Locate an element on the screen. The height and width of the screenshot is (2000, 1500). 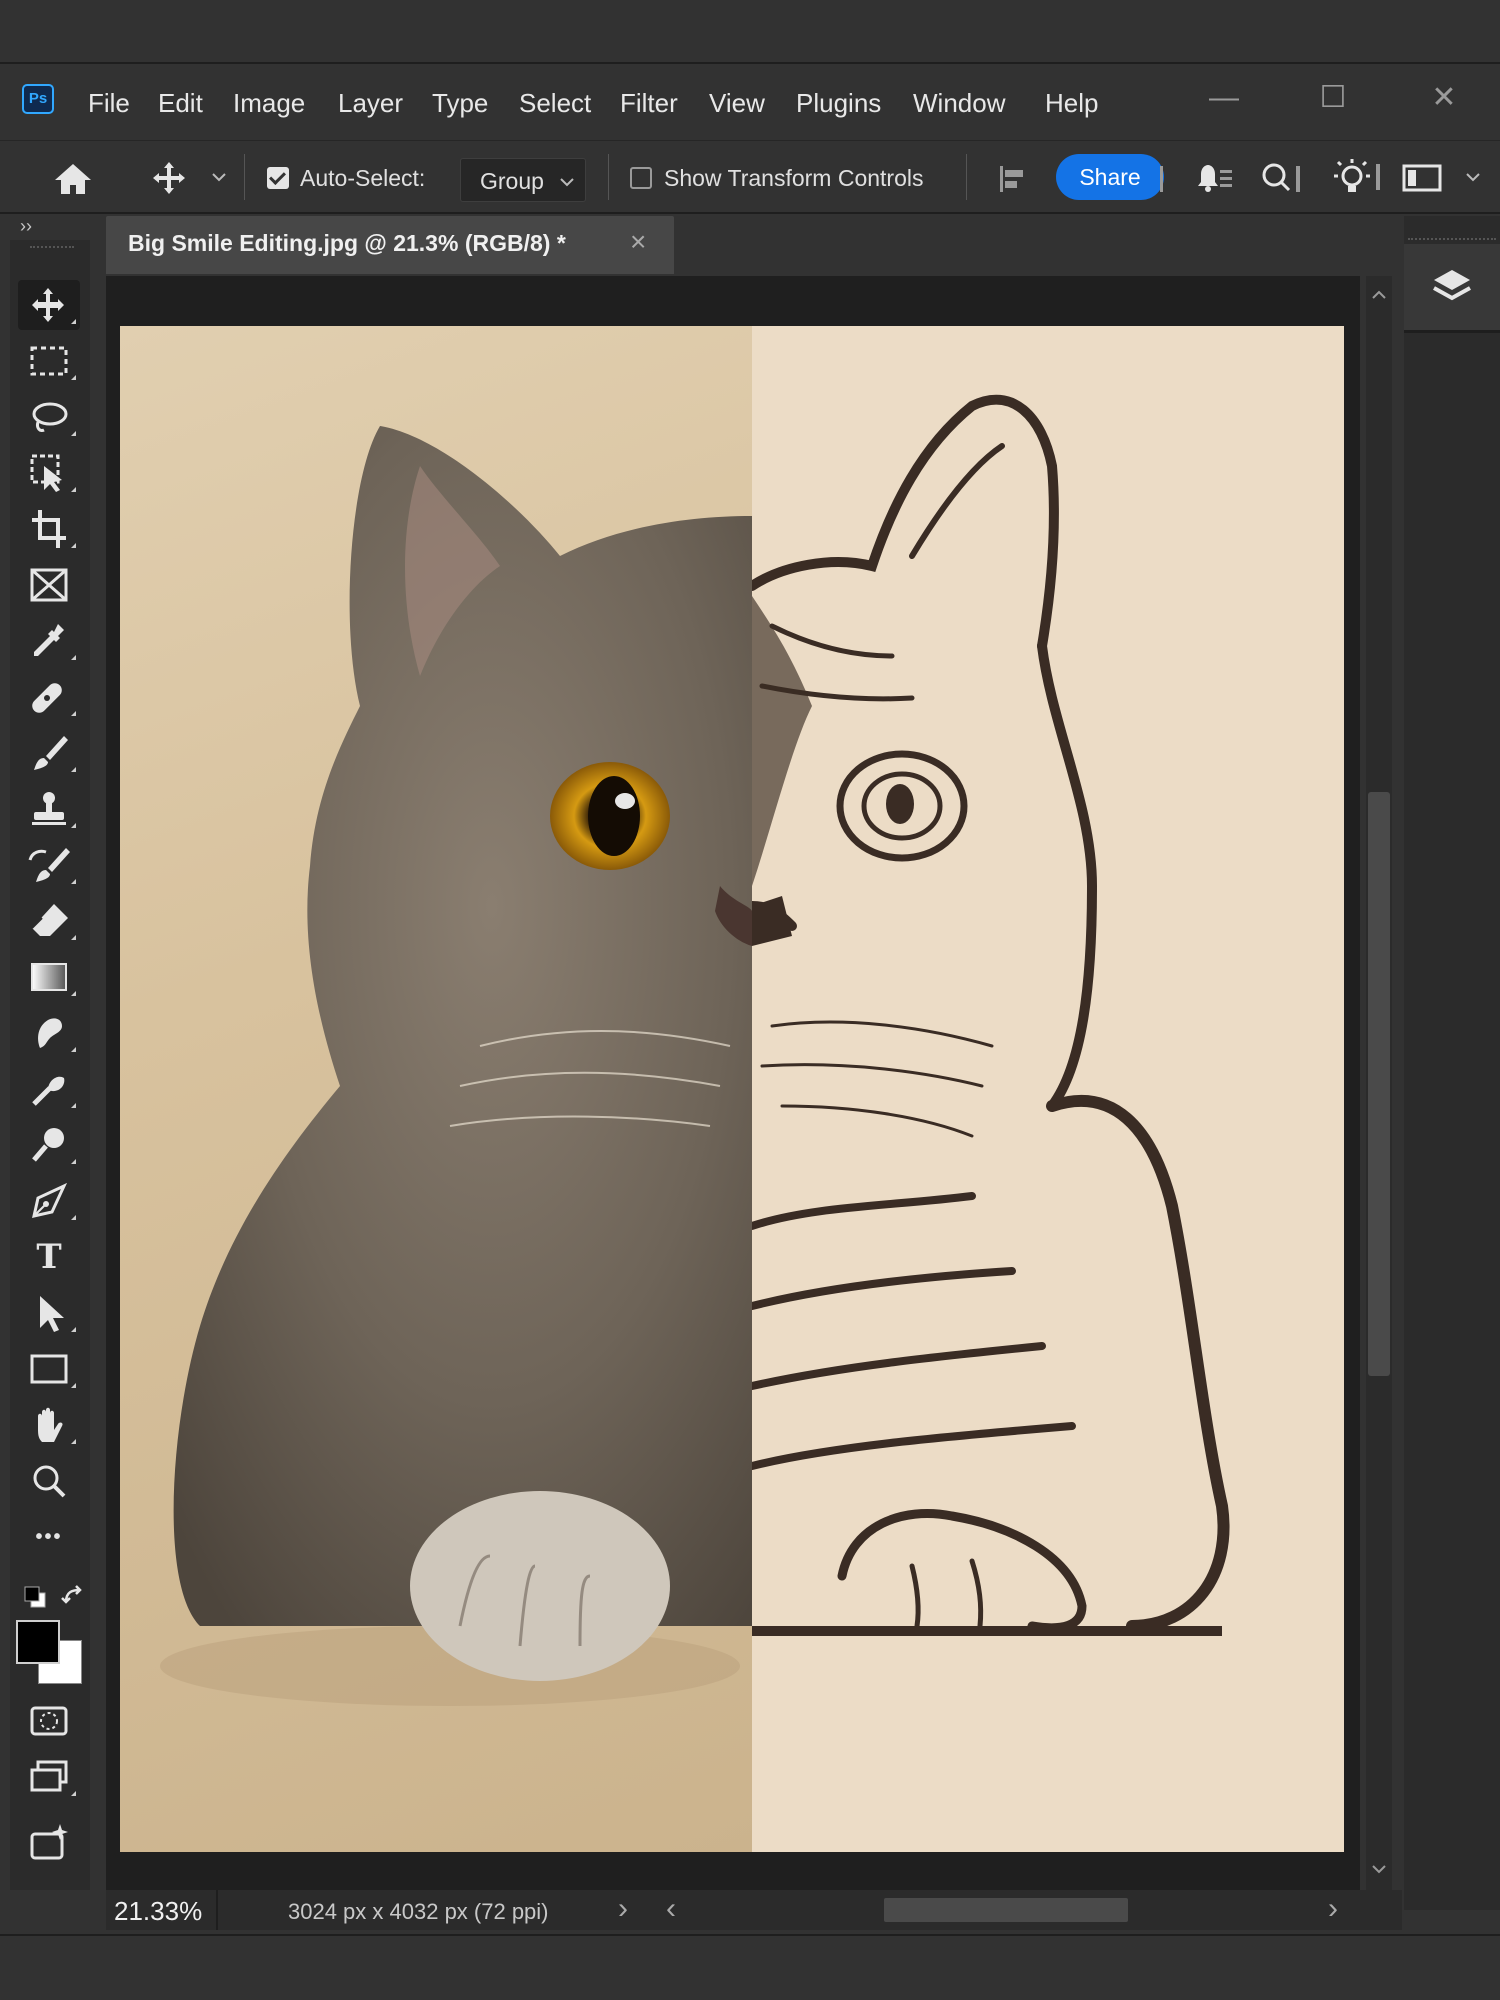
menu-select: Select is located at coordinates (555, 103).